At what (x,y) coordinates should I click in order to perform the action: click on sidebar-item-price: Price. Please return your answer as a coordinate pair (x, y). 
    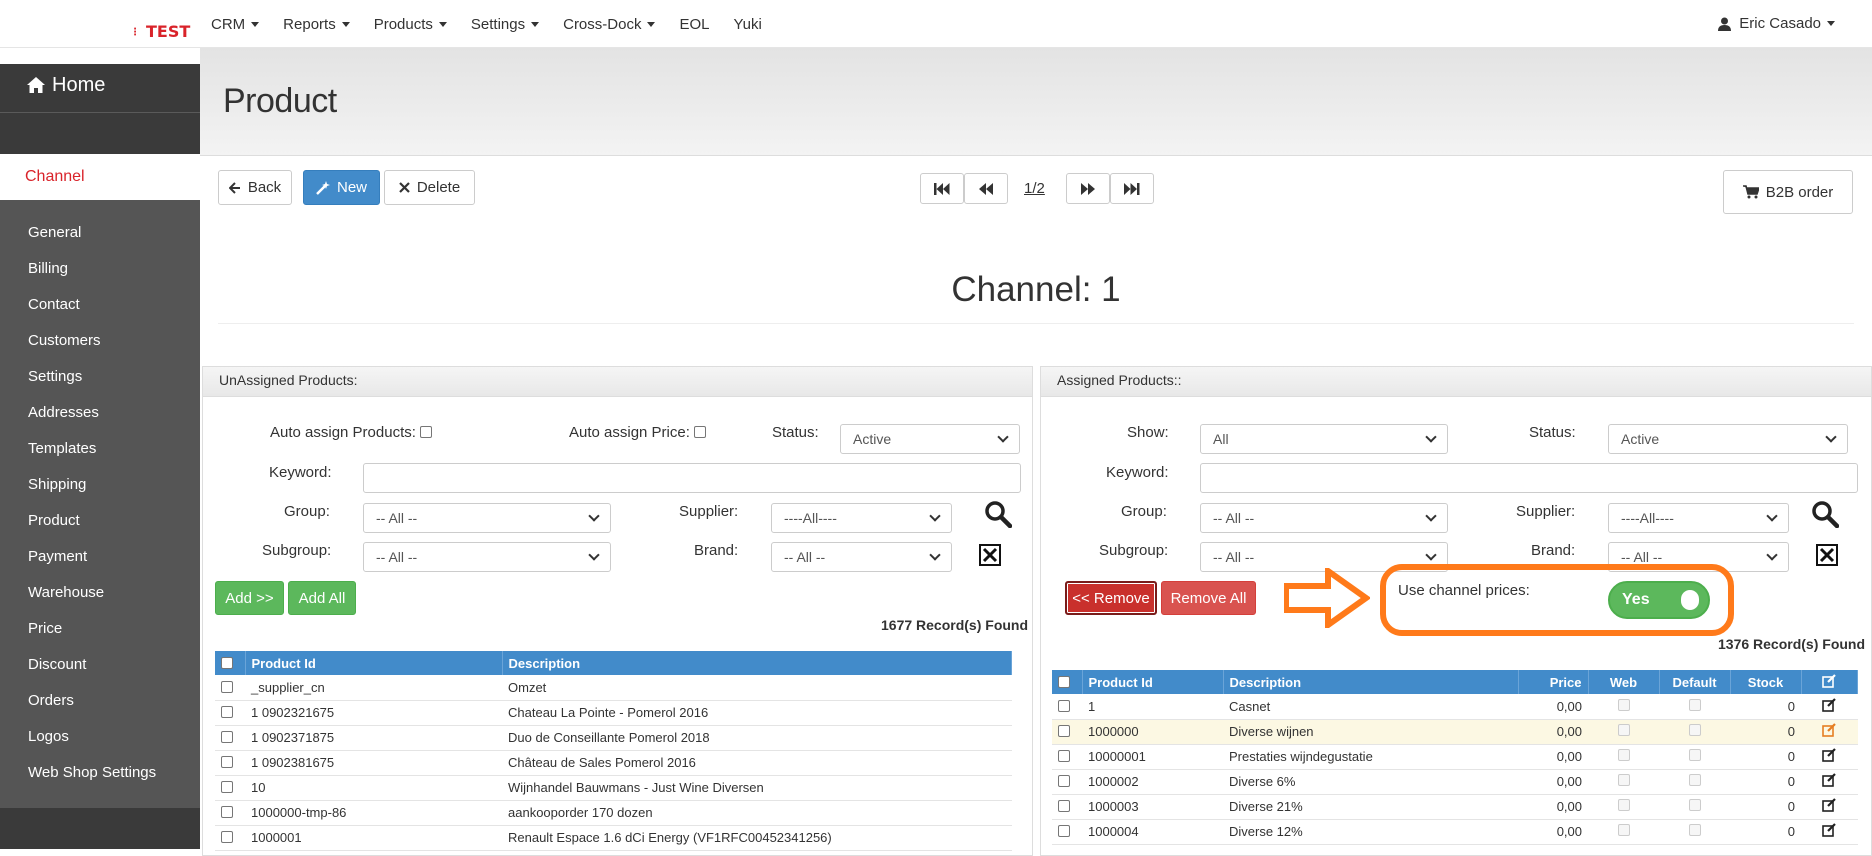
    Looking at the image, I should click on (100, 628).